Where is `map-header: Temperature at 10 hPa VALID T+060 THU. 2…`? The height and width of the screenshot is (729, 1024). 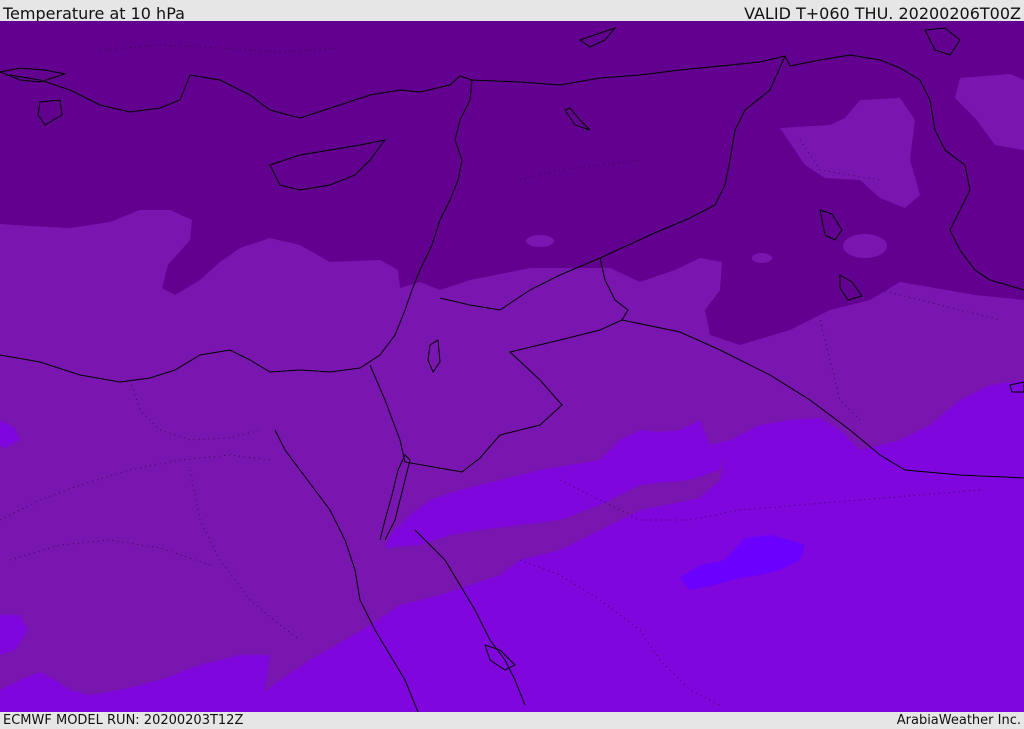 map-header: Temperature at 10 hPa VALID T+060 THU. 2… is located at coordinates (512, 11).